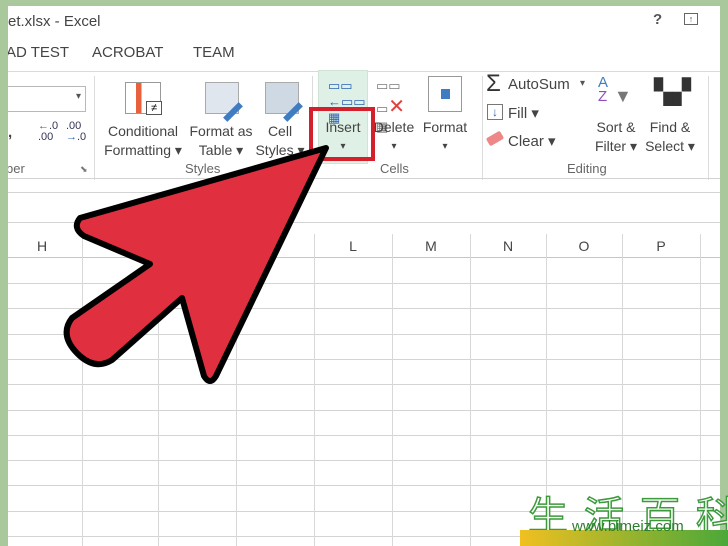  I want to click on watermark-logo: 生活百科 www.bimeiz.com, so click(624, 513).